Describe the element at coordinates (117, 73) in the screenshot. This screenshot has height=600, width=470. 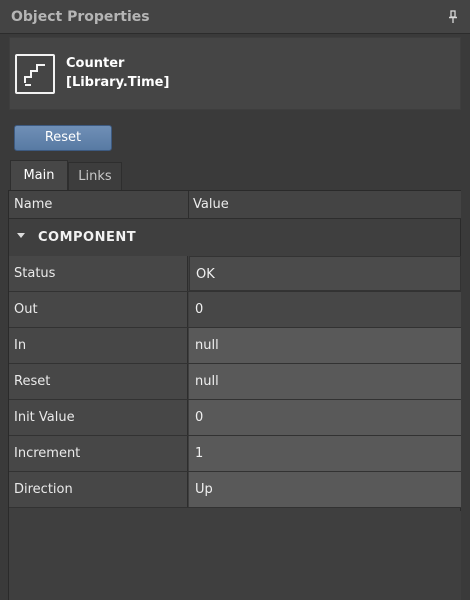
I see `component-name: Counter [Library.Time]` at that location.